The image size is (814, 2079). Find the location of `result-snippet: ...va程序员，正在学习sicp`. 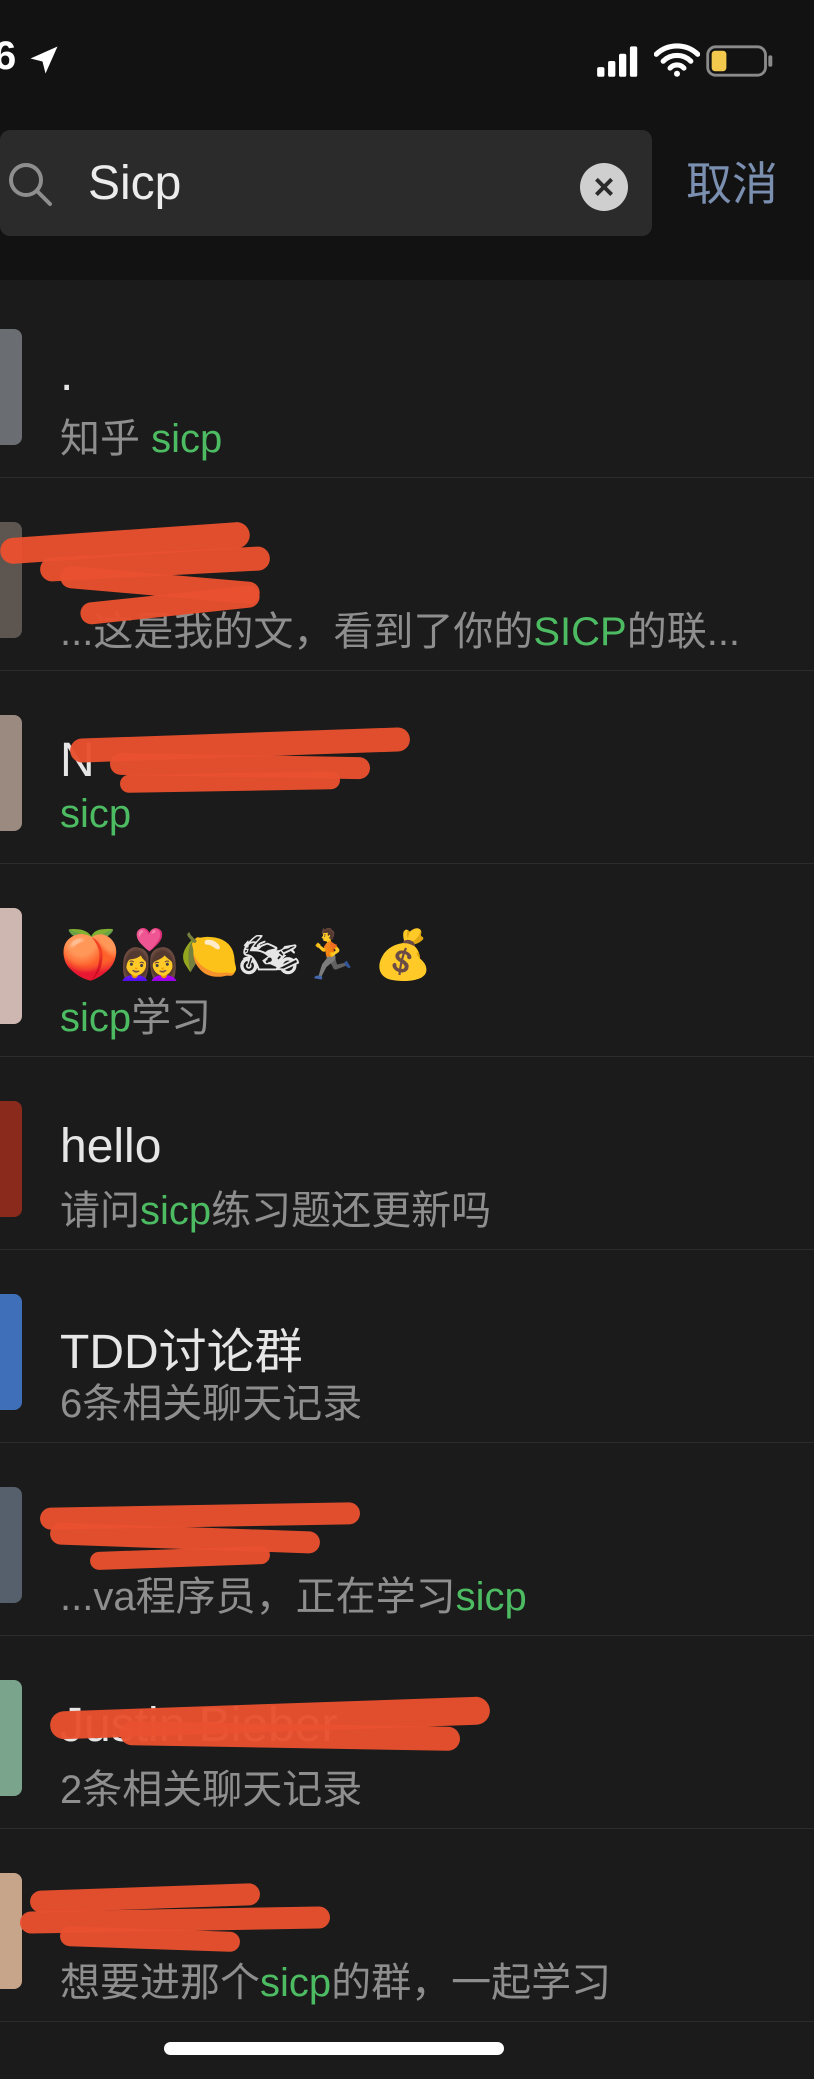

result-snippet: ...va程序员，正在学习sicp is located at coordinates (293, 1593).